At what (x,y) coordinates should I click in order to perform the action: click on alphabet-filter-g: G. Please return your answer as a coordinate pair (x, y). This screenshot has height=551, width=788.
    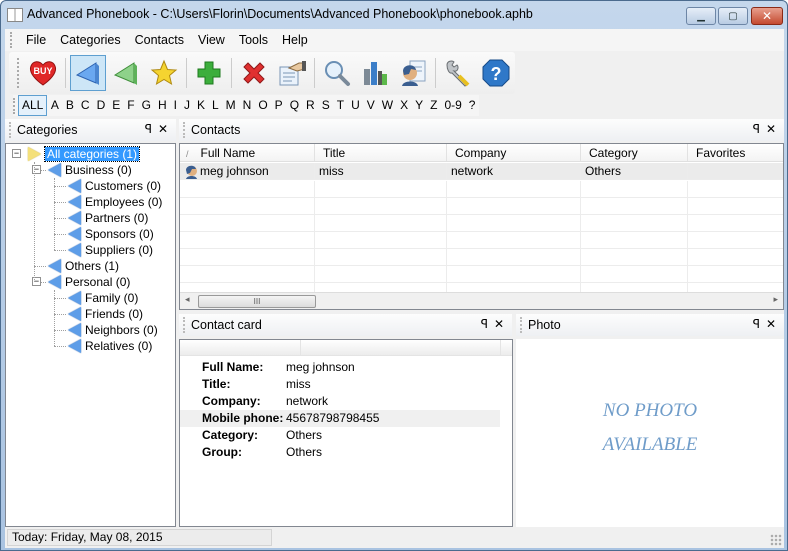
    Looking at the image, I should click on (146, 105).